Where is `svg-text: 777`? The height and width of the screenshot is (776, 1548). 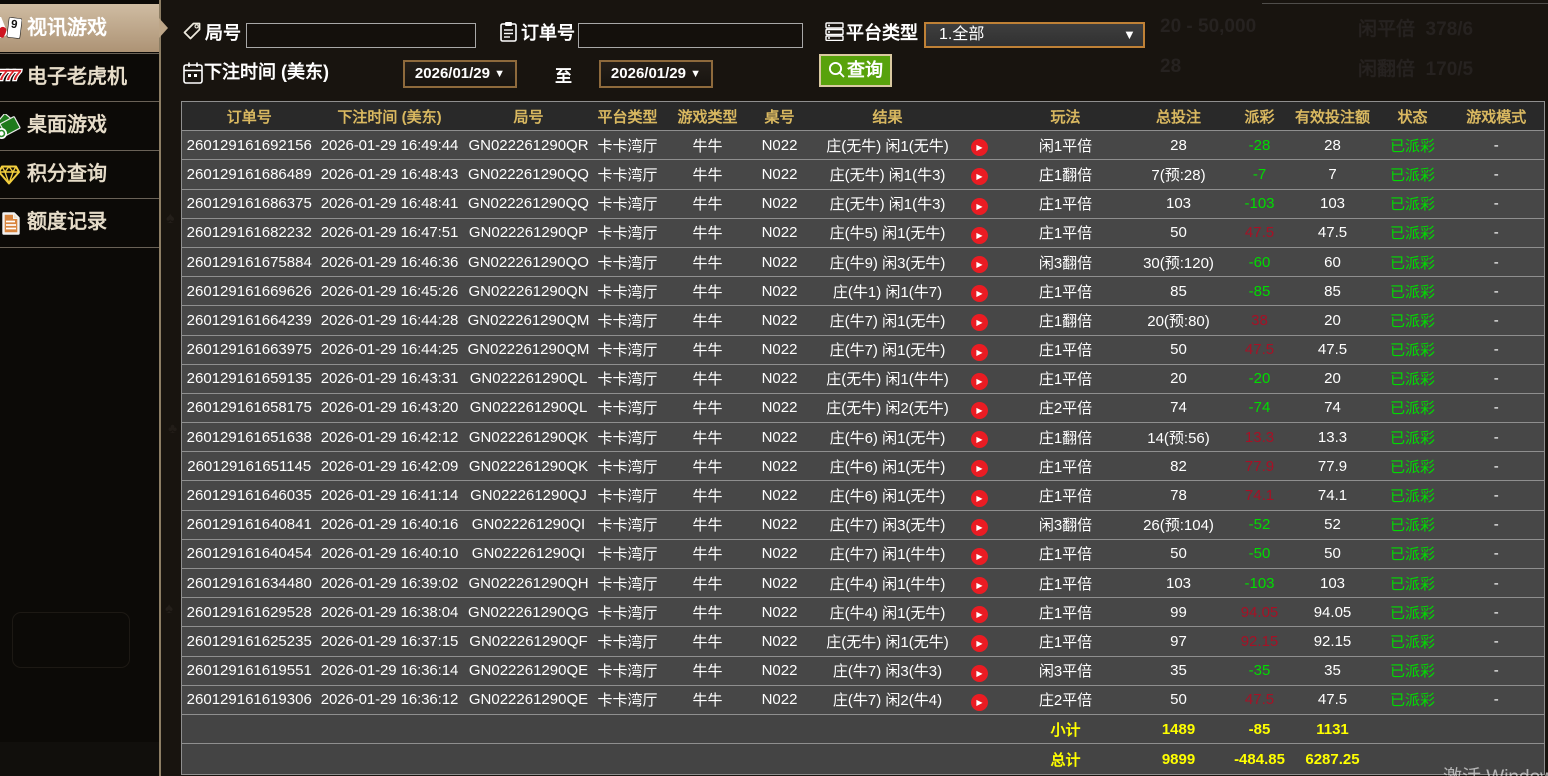 svg-text: 777 is located at coordinates (10, 75).